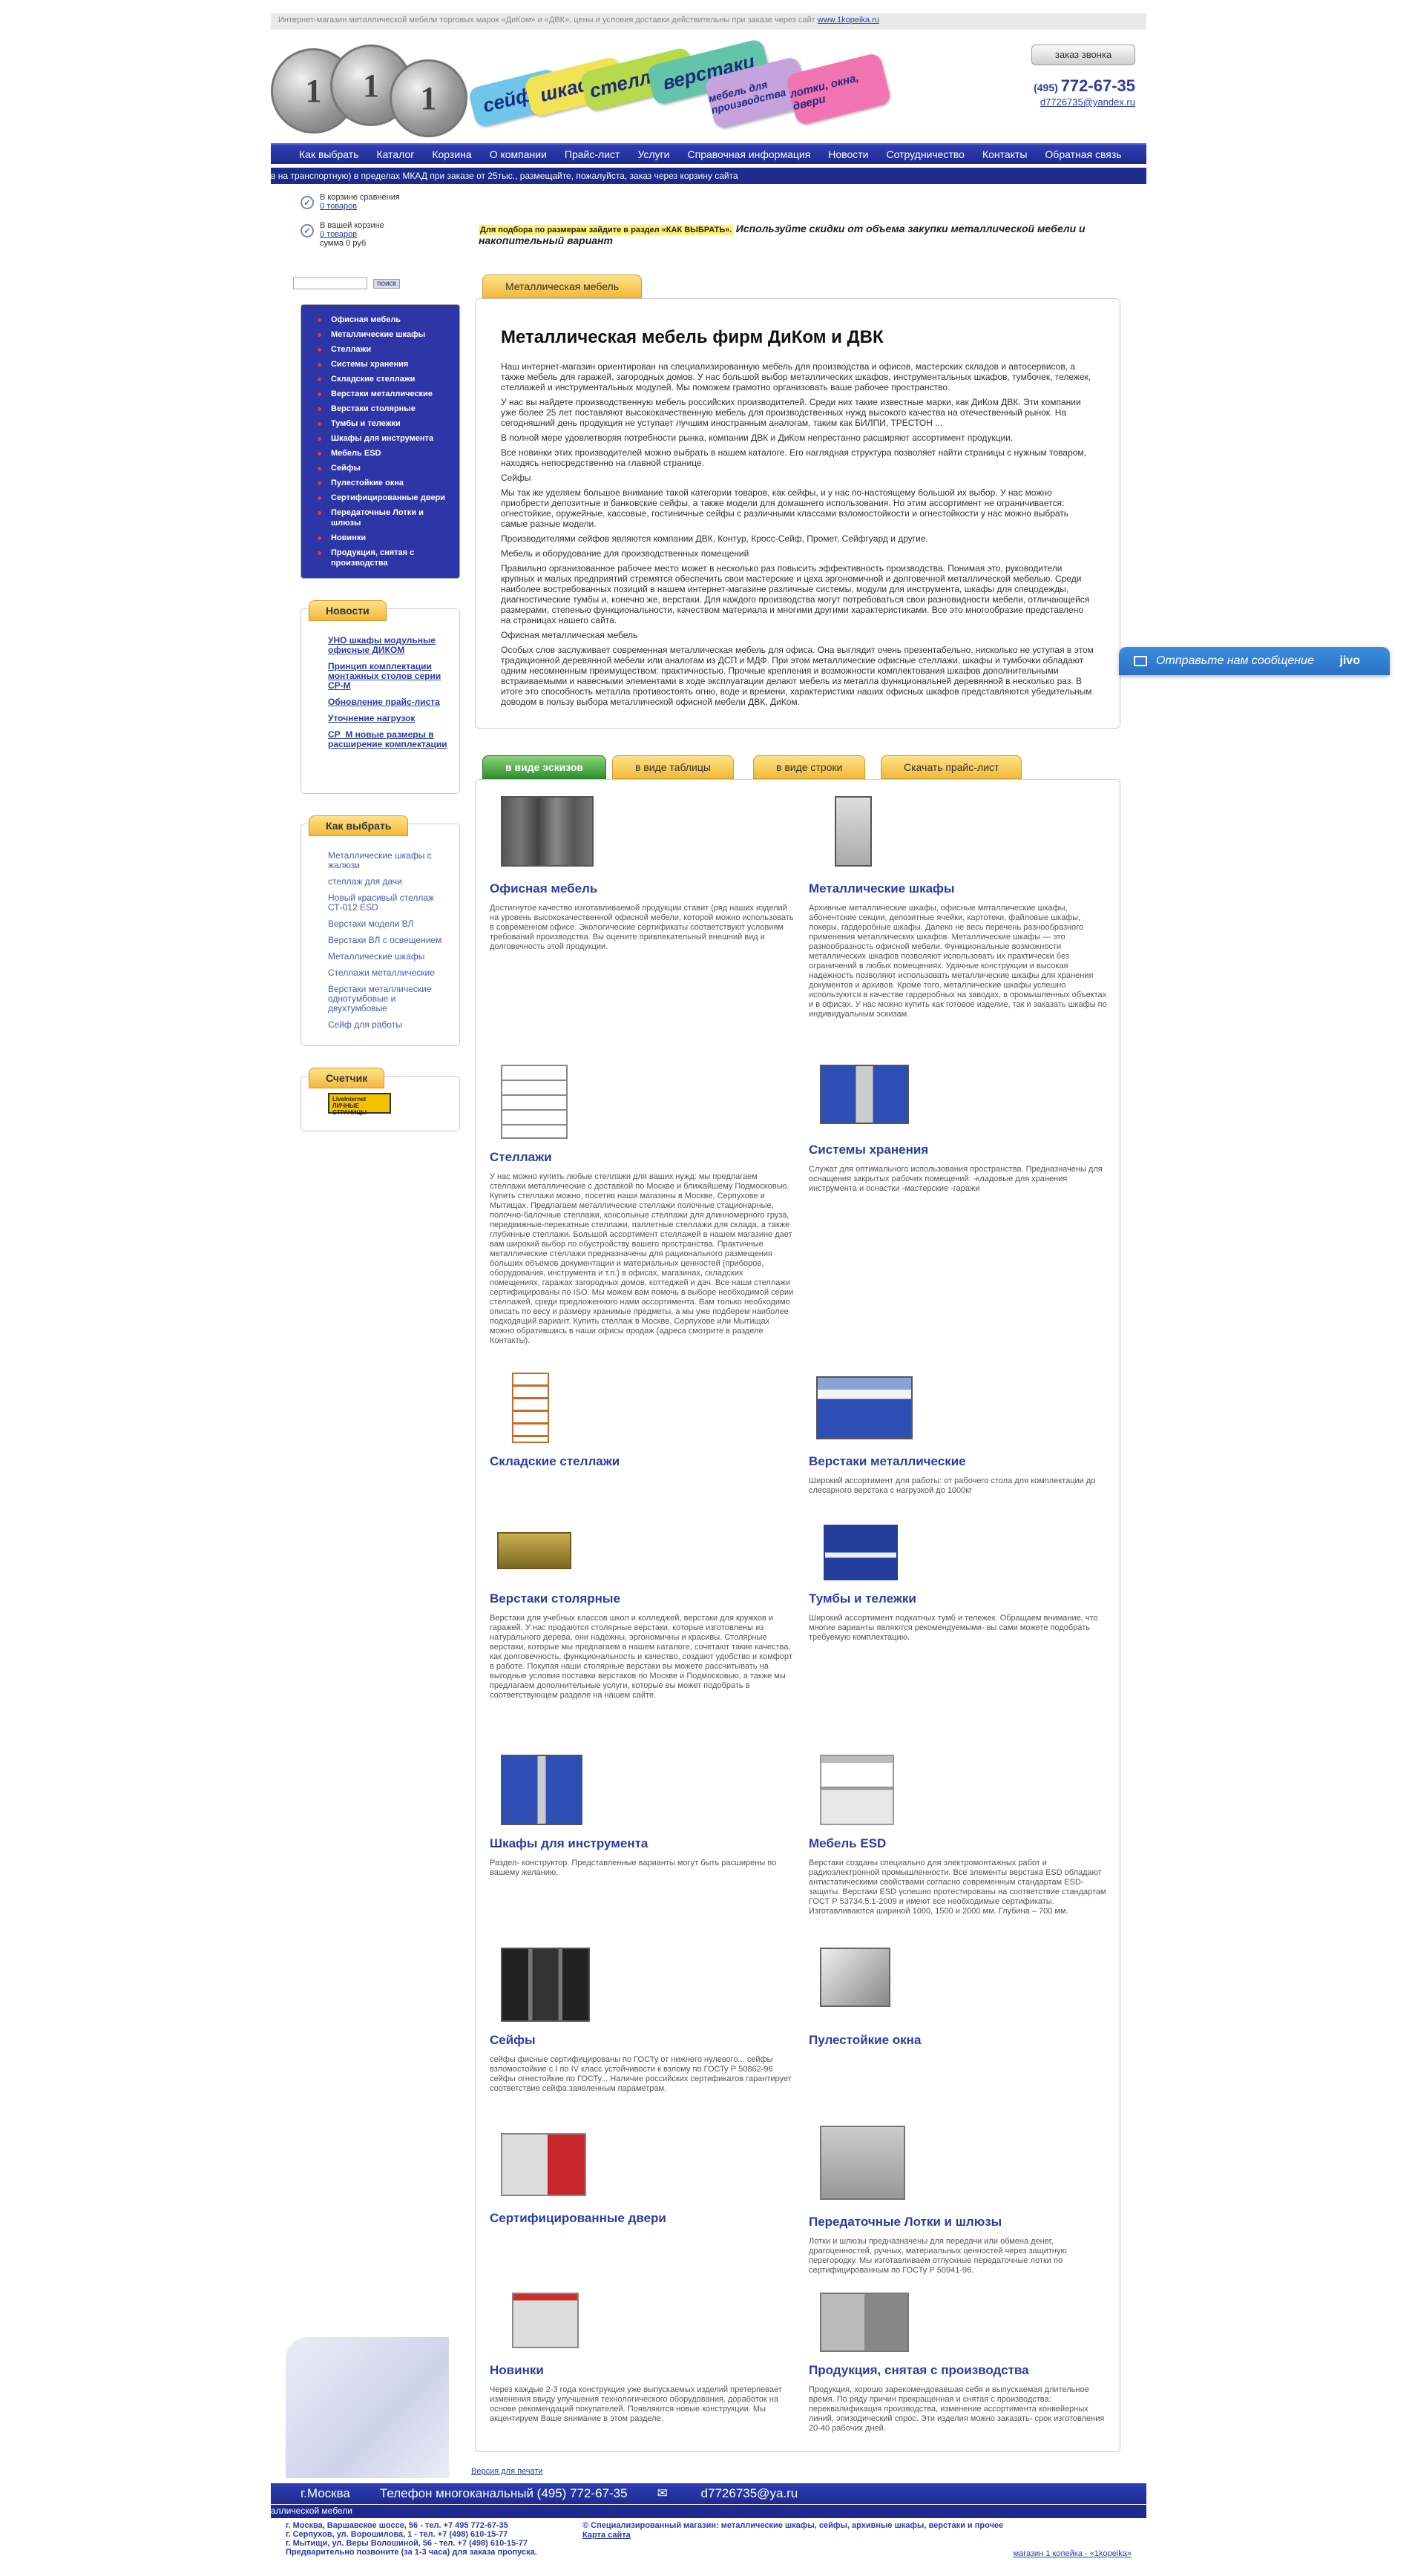 The width and height of the screenshot is (1412, 2576). I want to click on news-item: Обновление прайс-листа, so click(389, 702).